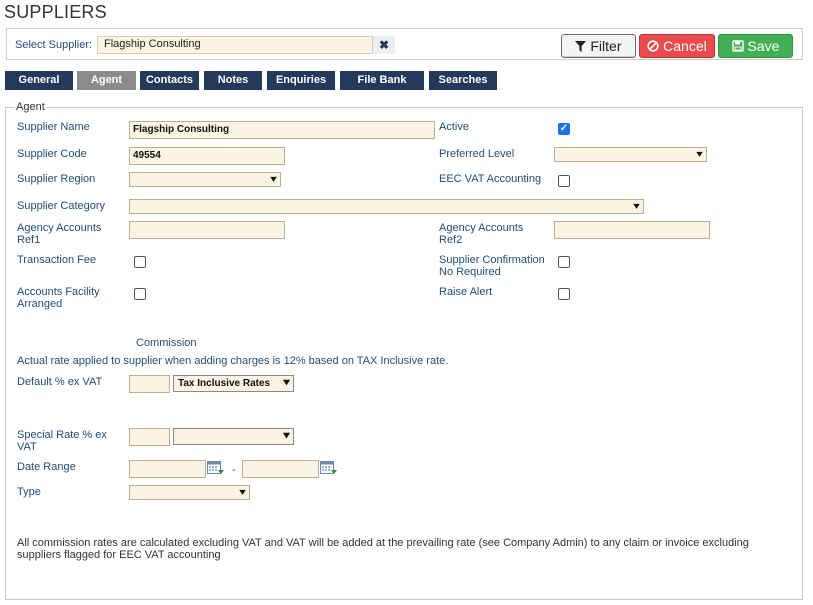  What do you see at coordinates (564, 262) in the screenshot?
I see `supplier-confirmation-checkbox` at bounding box center [564, 262].